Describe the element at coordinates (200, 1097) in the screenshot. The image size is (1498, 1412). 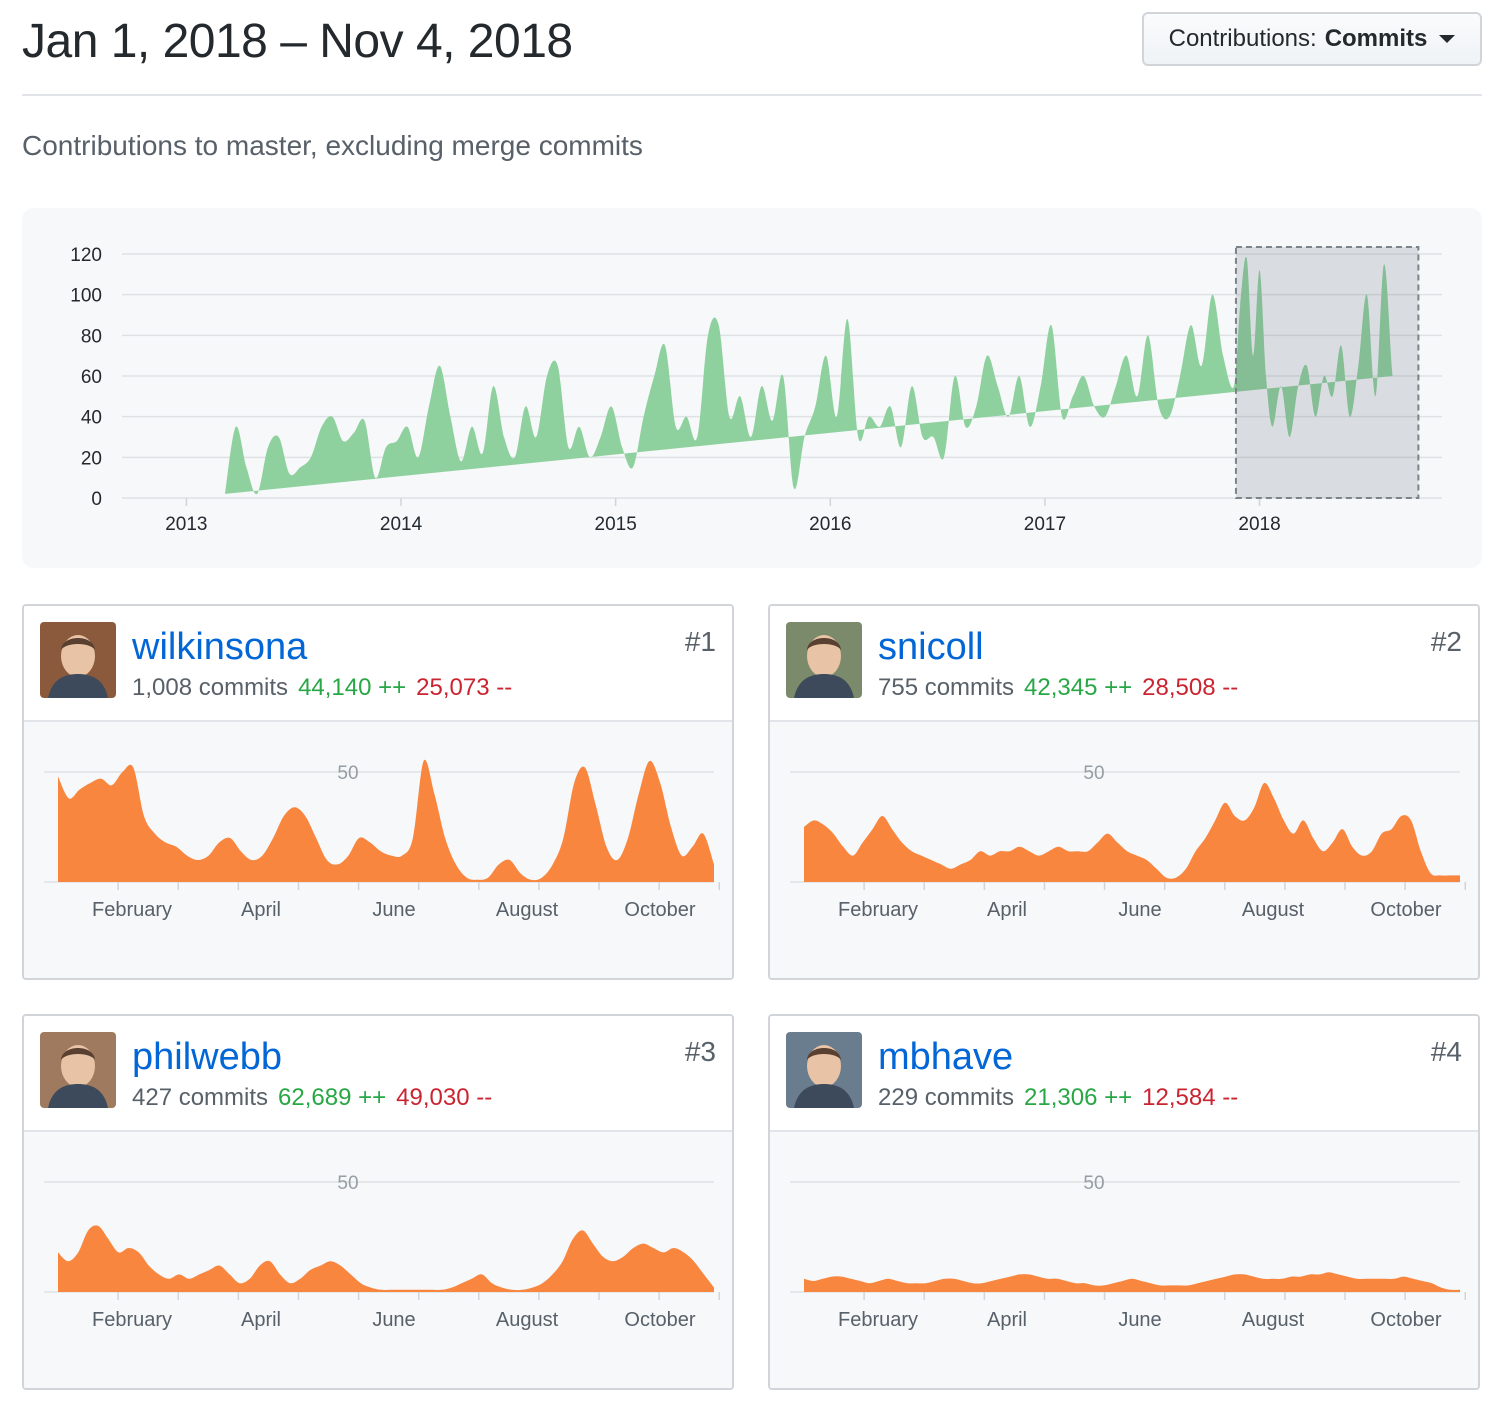
I see `commit-count: 427 commits` at that location.